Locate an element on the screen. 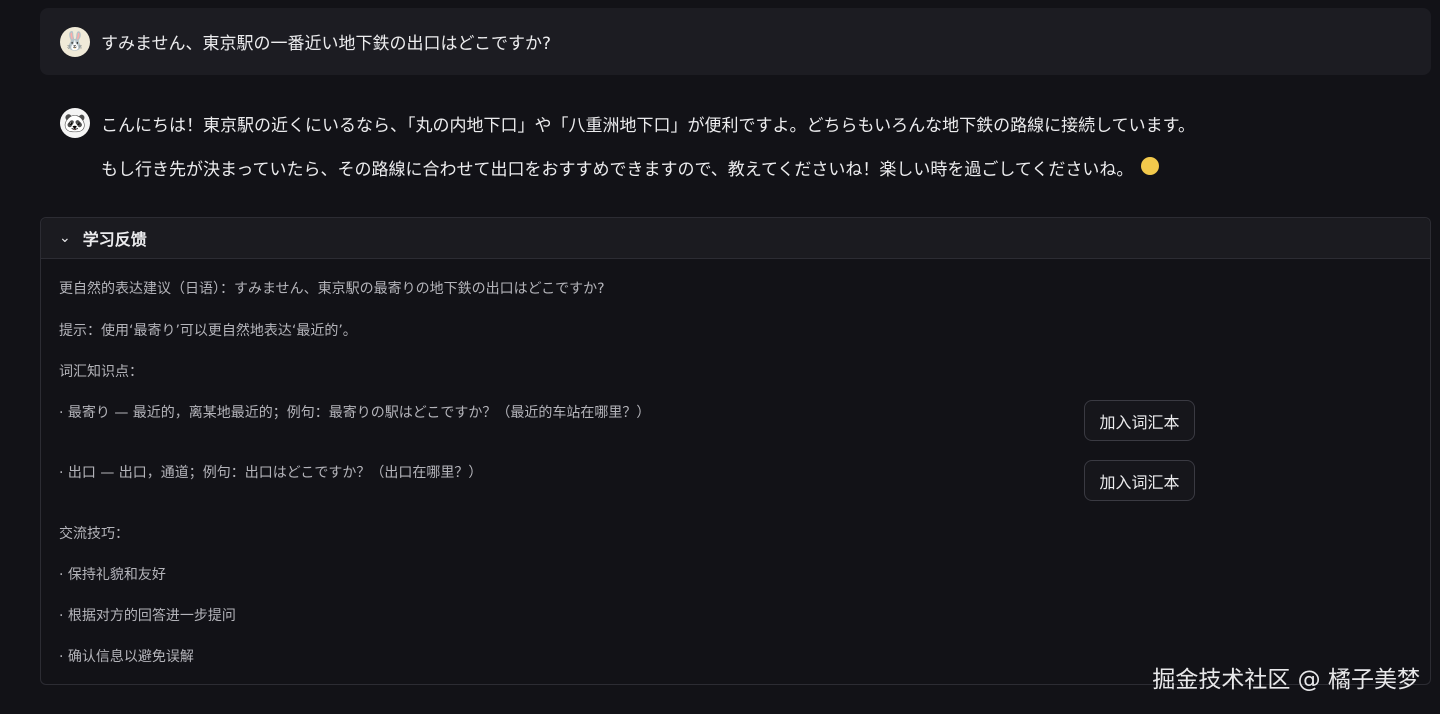 This screenshot has width=1440, height=714. smiling-face-emoji-icon is located at coordinates (1150, 166).